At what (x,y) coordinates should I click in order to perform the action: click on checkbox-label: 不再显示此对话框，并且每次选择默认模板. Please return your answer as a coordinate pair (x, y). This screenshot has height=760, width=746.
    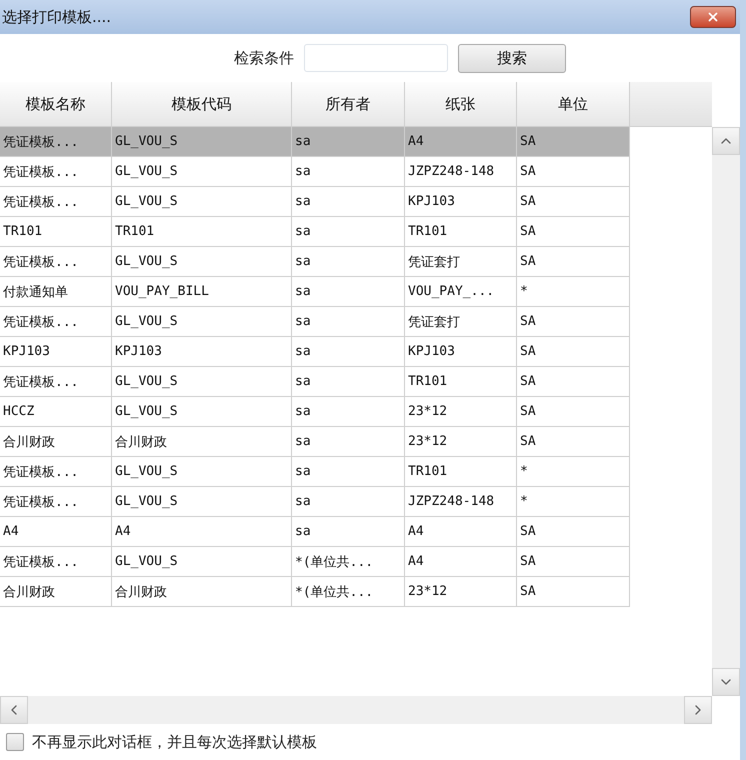
    Looking at the image, I should click on (174, 742).